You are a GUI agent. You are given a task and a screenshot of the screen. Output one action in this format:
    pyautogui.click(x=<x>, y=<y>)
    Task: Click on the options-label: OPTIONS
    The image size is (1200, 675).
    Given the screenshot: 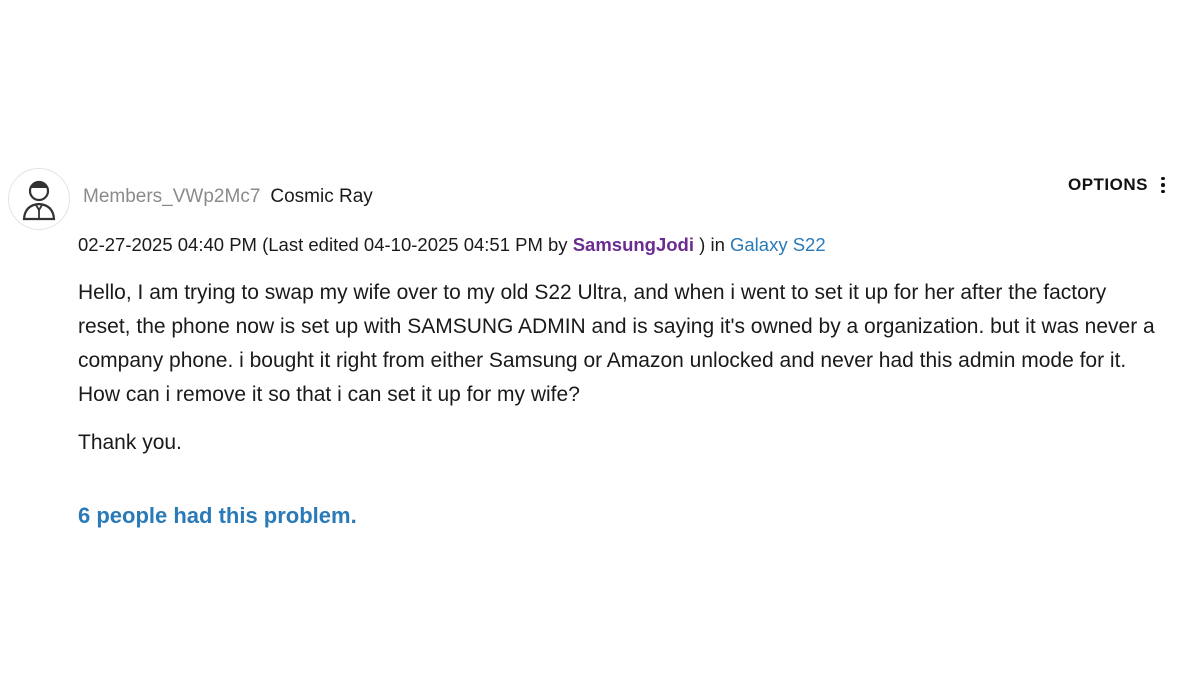 What is the action you would take?
    pyautogui.click(x=1107, y=184)
    